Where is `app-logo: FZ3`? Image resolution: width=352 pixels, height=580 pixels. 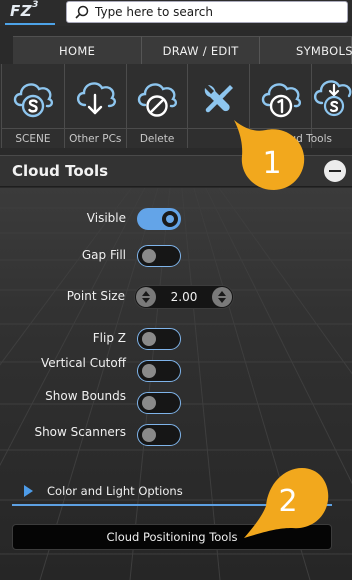
app-logo: FZ3 is located at coordinates (24, 10).